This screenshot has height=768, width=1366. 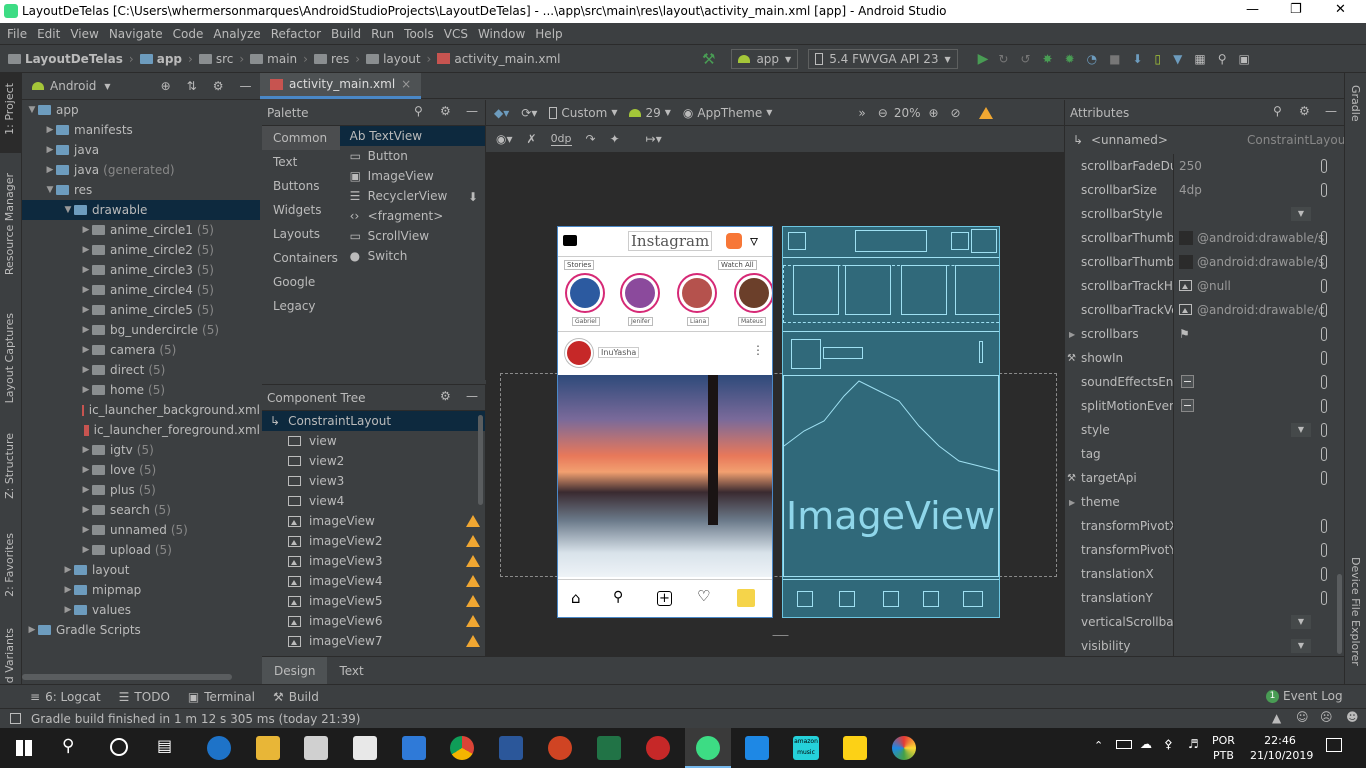 I want to click on project-tree-item: ▼ app, so click(x=141, y=110).